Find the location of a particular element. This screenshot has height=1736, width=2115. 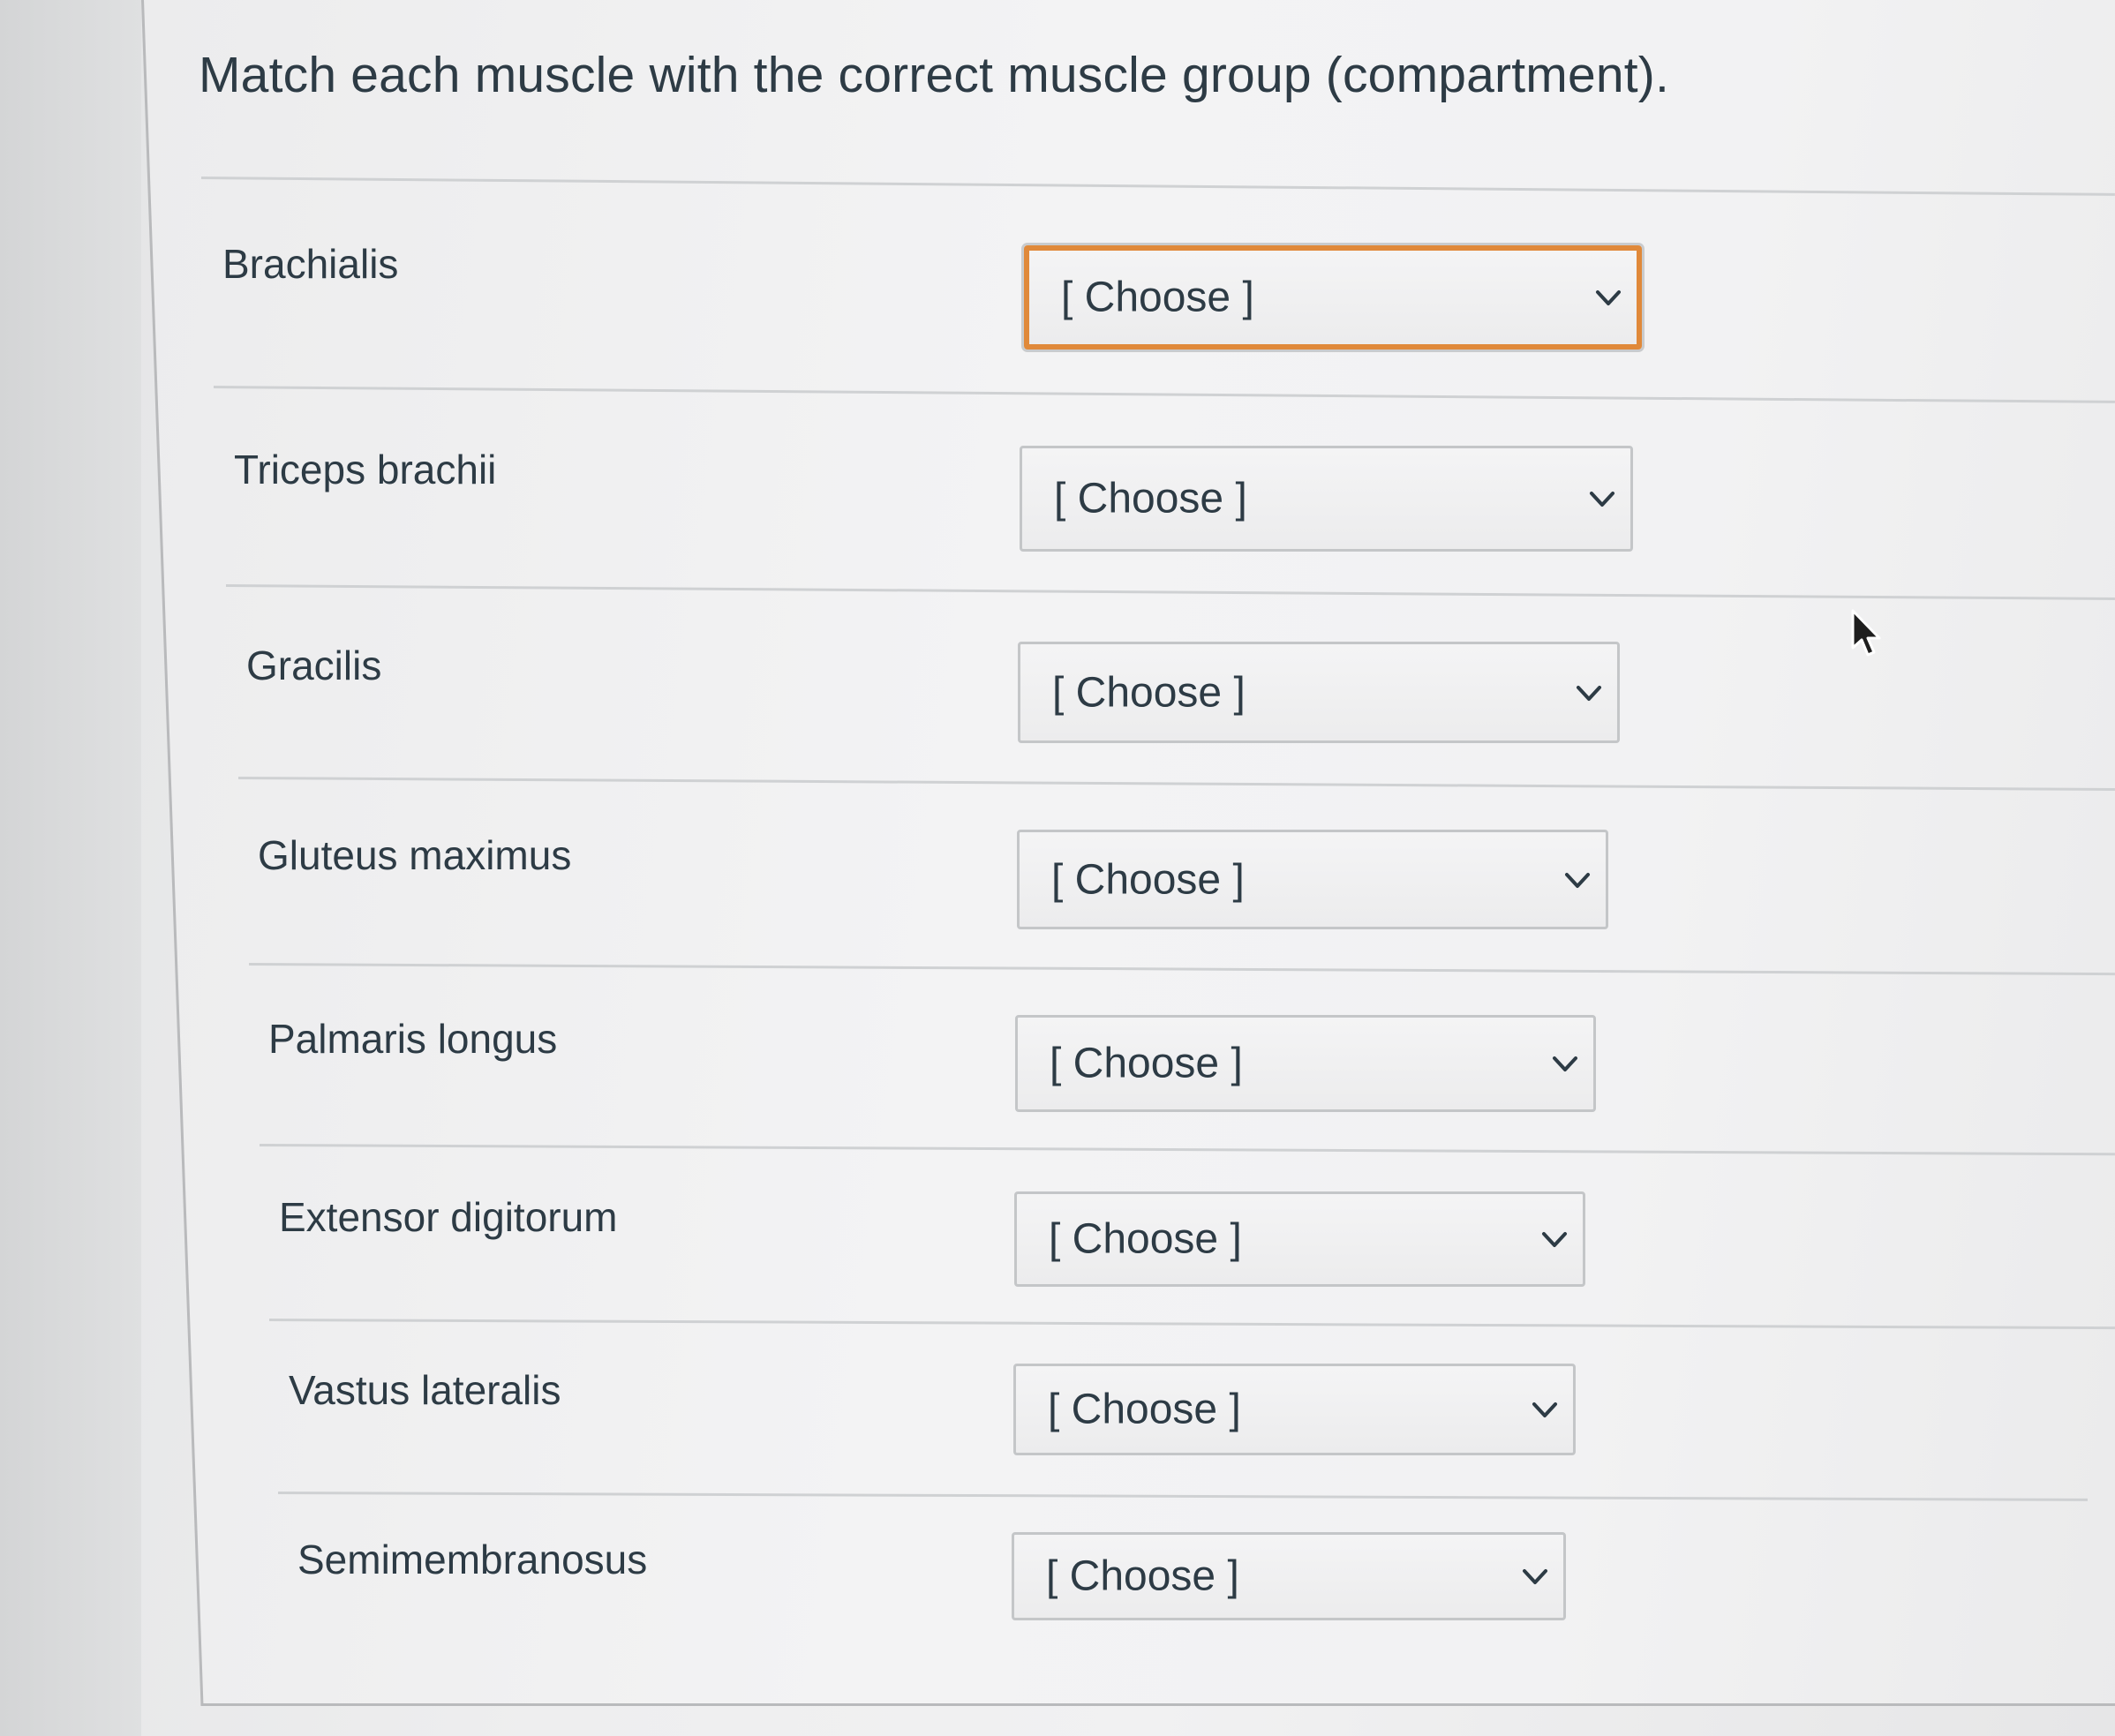

muscle-group-select-semimembranosus: [ Choose ] is located at coordinates (1289, 1576).